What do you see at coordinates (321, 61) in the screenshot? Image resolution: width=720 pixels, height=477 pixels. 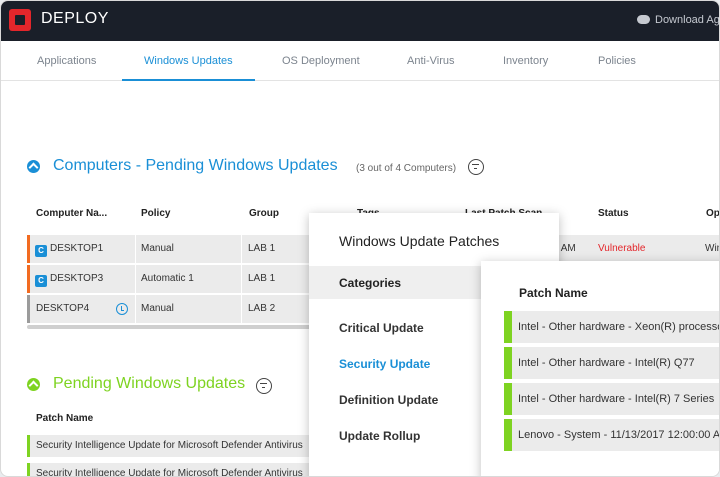 I see `tab-os-deployment: OS Deployment` at bounding box center [321, 61].